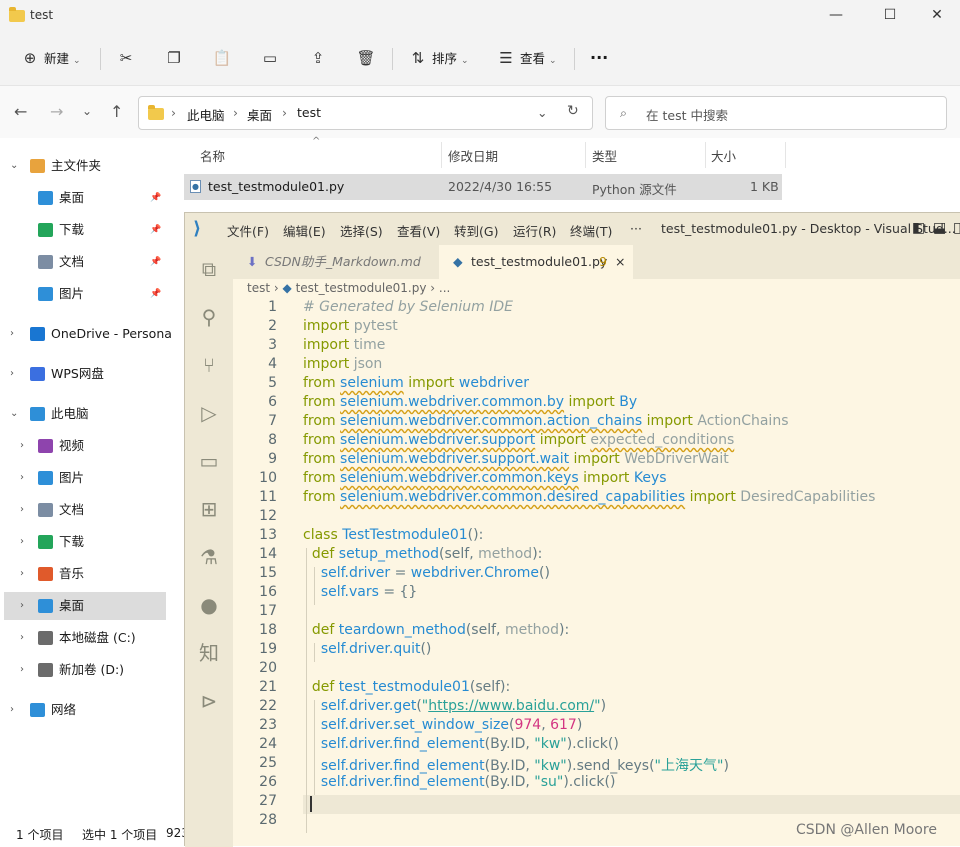 This screenshot has height=847, width=960. What do you see at coordinates (83, 230) in the screenshot?
I see `sidebar-item: 下载 📌` at bounding box center [83, 230].